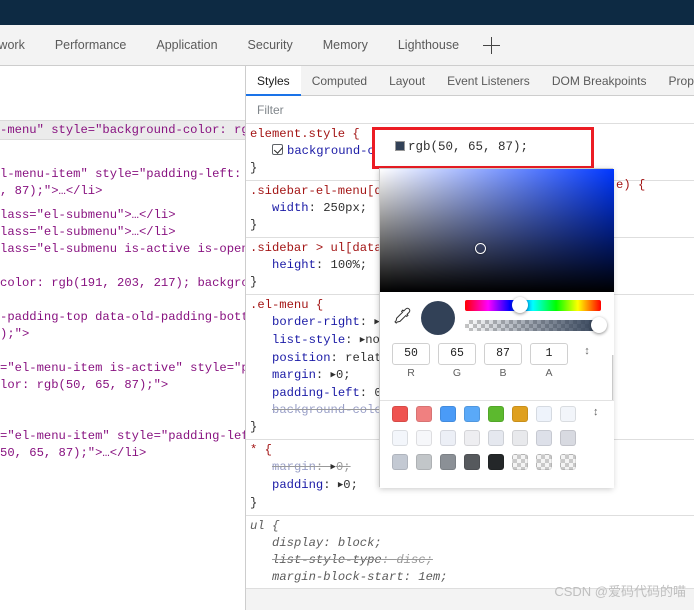 Image resolution: width=694 pixels, height=610 pixels. I want to click on dom-tree-row: lass="el-submenu is-active is-opened", so click(122, 249).